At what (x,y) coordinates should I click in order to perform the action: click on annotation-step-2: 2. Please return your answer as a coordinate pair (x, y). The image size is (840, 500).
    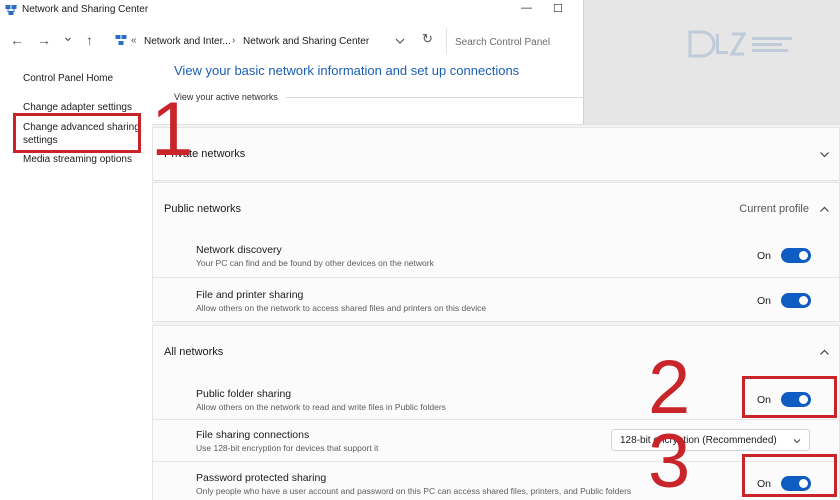
    Looking at the image, I should click on (669, 387).